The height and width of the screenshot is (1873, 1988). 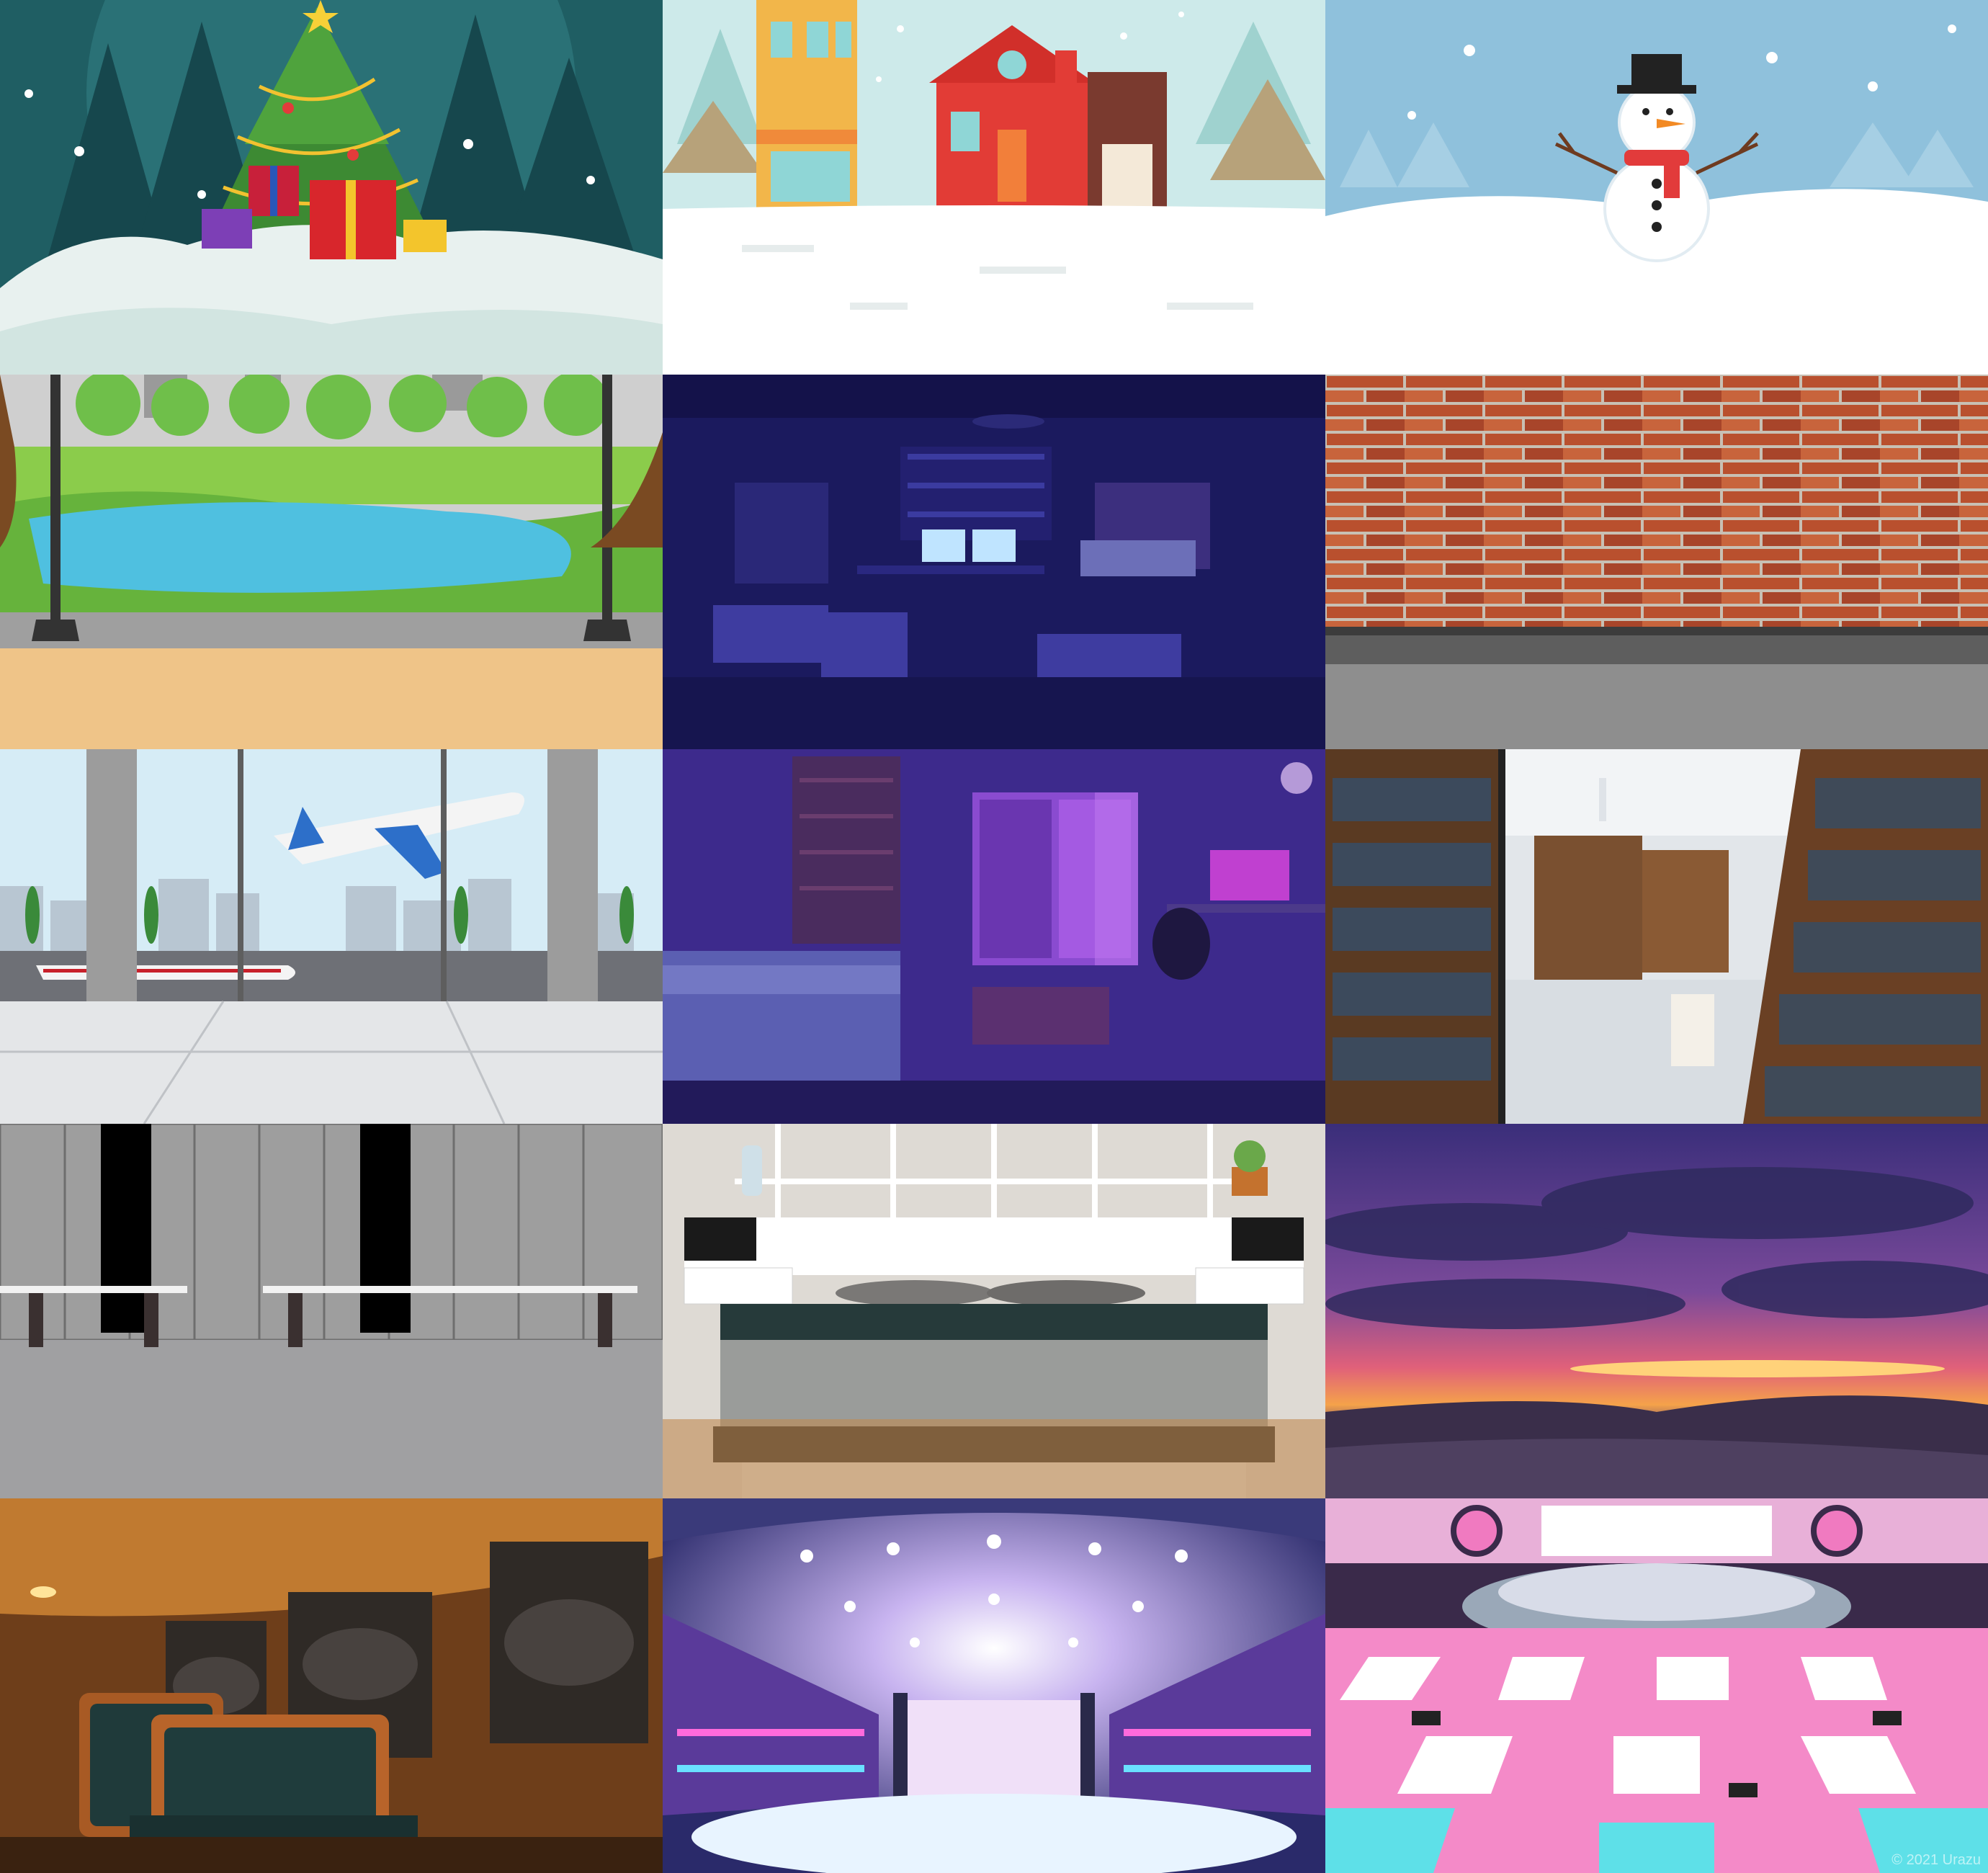 I want to click on sunset-sky-scene, so click(x=1656, y=1311).